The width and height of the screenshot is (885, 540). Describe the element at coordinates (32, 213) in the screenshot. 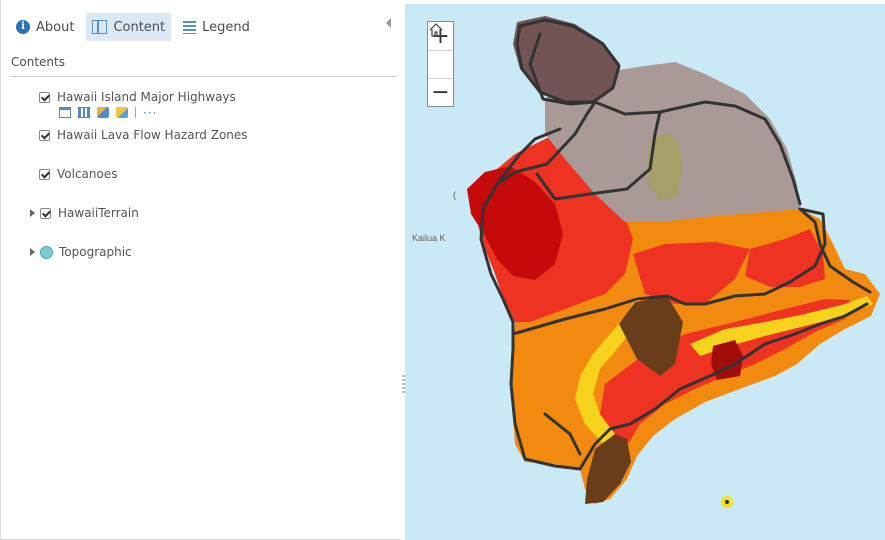

I see `expand-terrain-icon` at that location.